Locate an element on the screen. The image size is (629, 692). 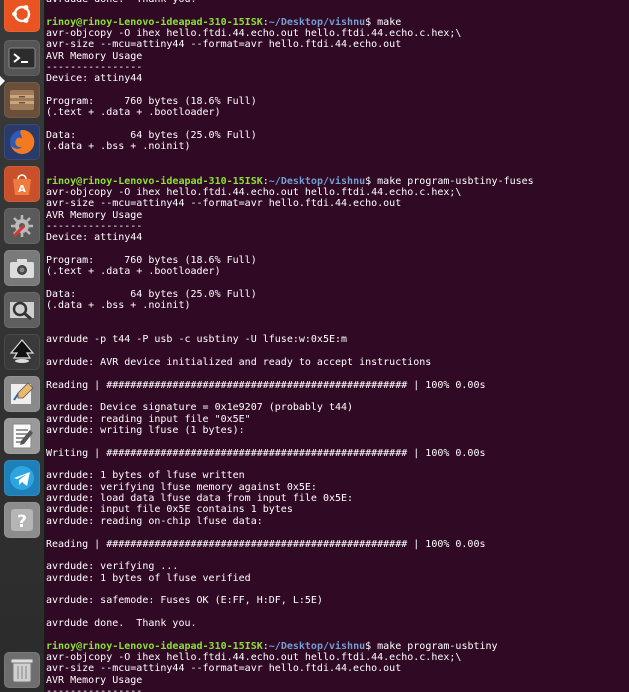
output-text: avrdude: 1 bytes of lfuse verified is located at coordinates (148, 578).